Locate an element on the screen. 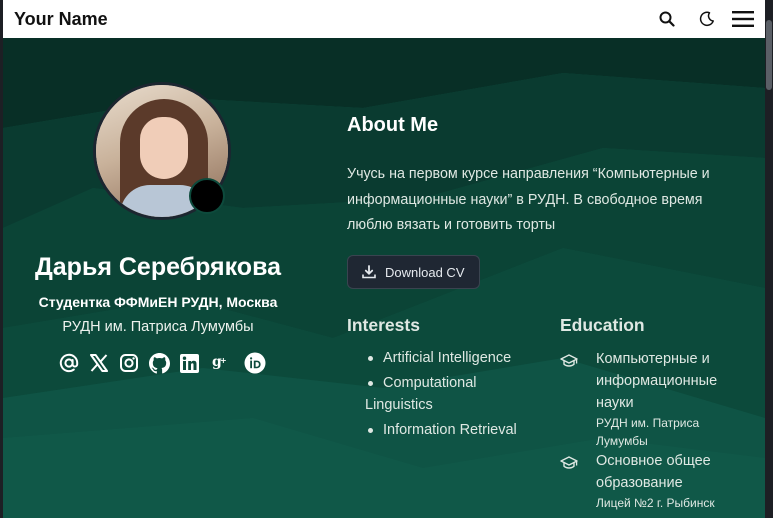 This screenshot has width=773, height=518. list-item: Computational Linguistics is located at coordinates (460, 394).